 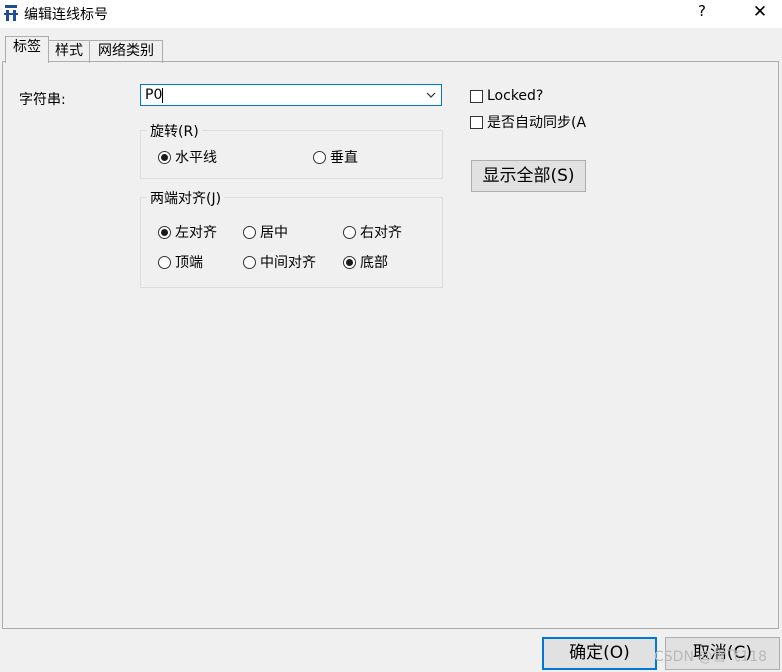 What do you see at coordinates (279, 262) in the screenshot?
I see `radio-align-middle: 中间对齐` at bounding box center [279, 262].